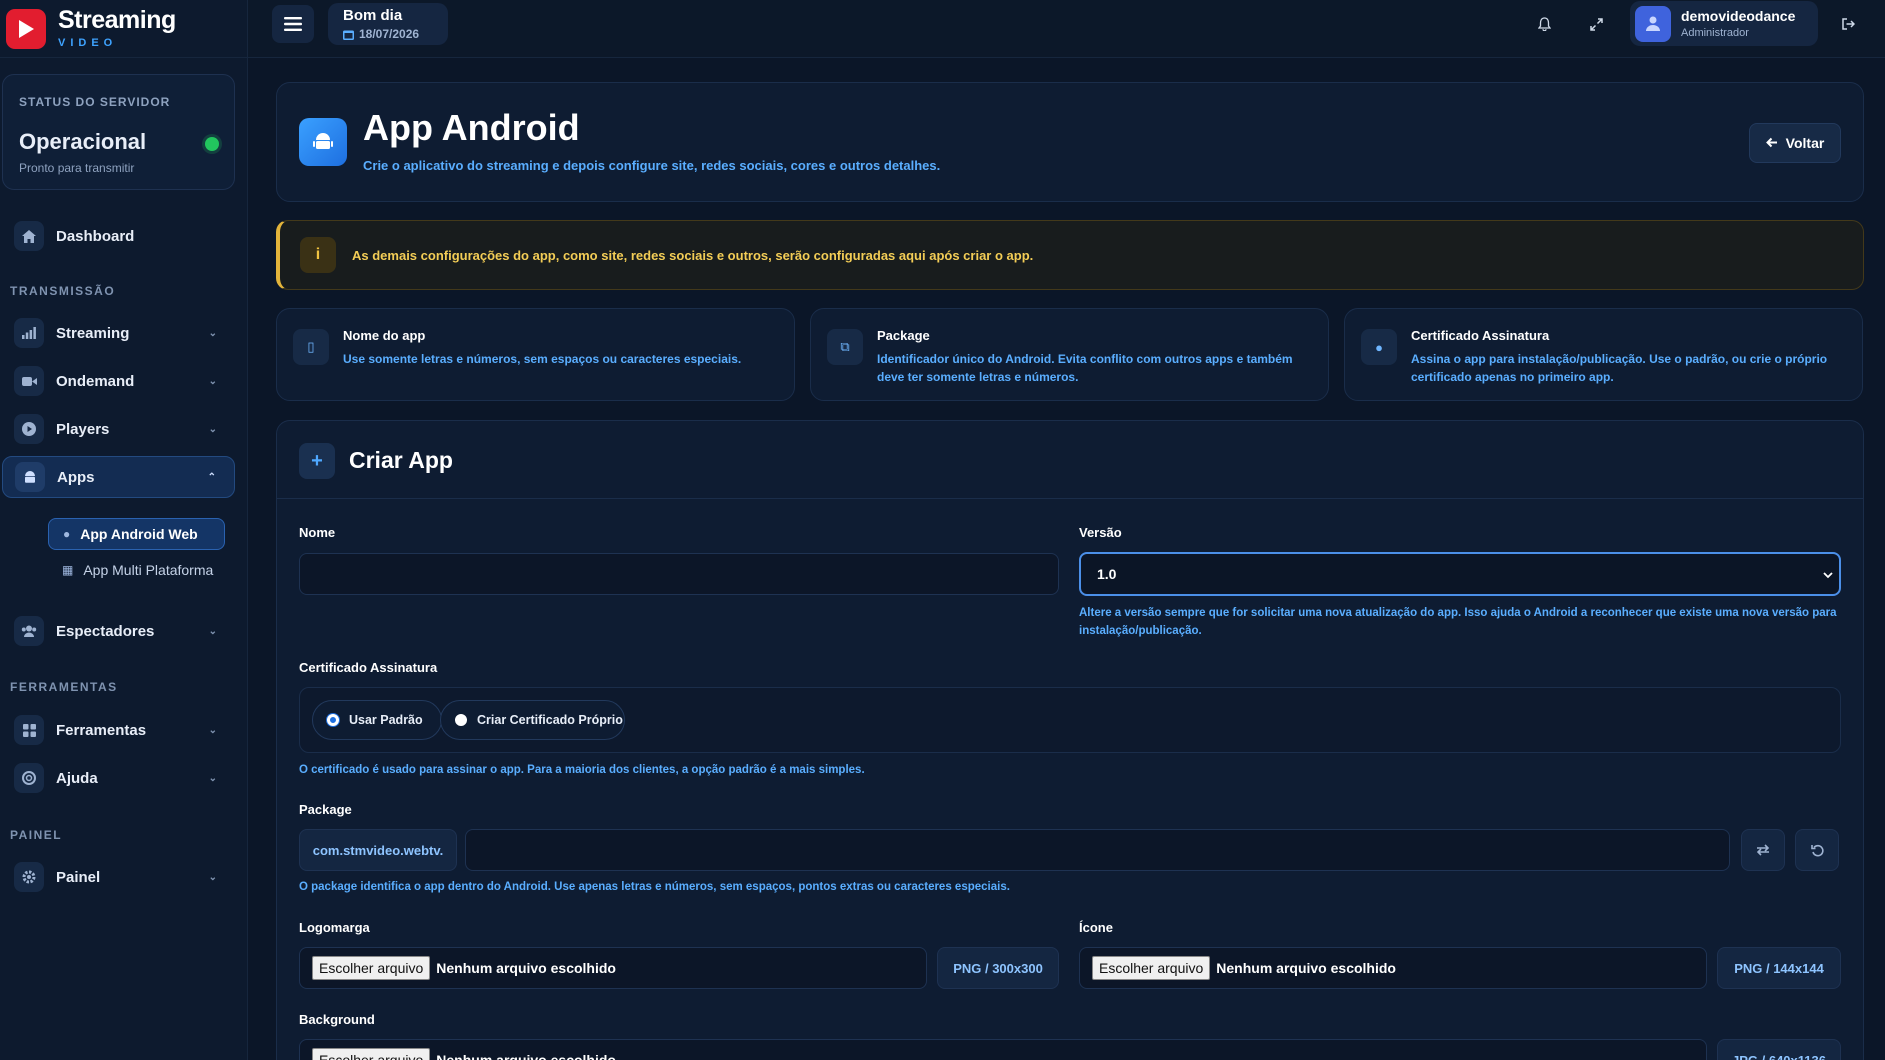 The height and width of the screenshot is (1060, 1885). What do you see at coordinates (378, 850) in the screenshot?
I see `package-prefix: com.stmvideo.webtv.` at bounding box center [378, 850].